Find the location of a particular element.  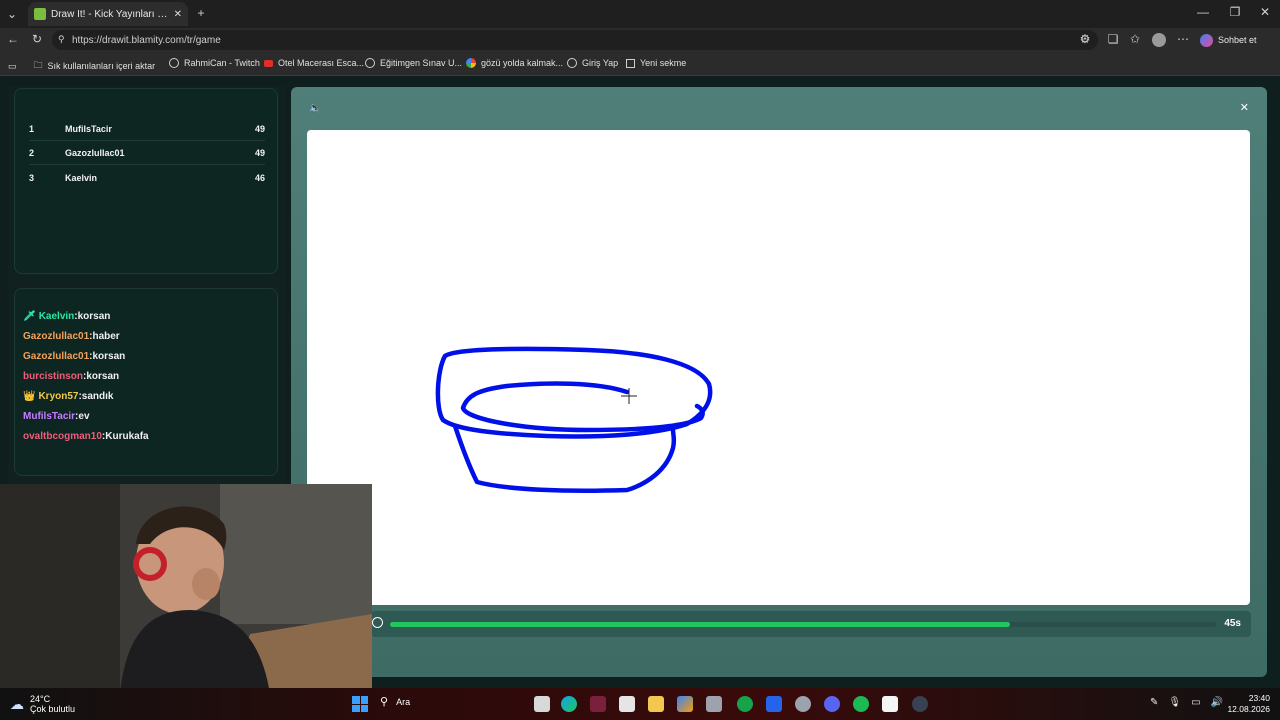

discord-icon is located at coordinates (832, 704).